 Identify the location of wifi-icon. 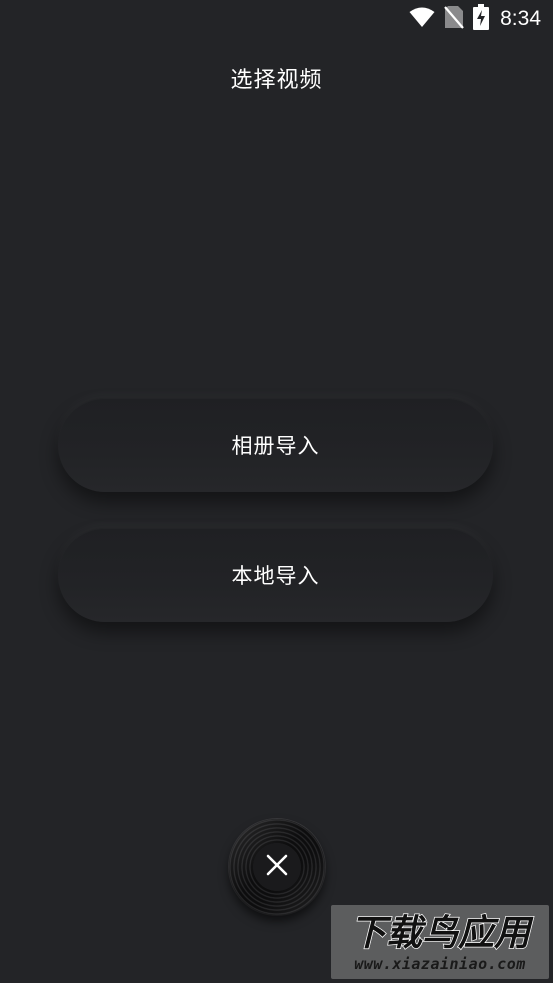
(422, 19).